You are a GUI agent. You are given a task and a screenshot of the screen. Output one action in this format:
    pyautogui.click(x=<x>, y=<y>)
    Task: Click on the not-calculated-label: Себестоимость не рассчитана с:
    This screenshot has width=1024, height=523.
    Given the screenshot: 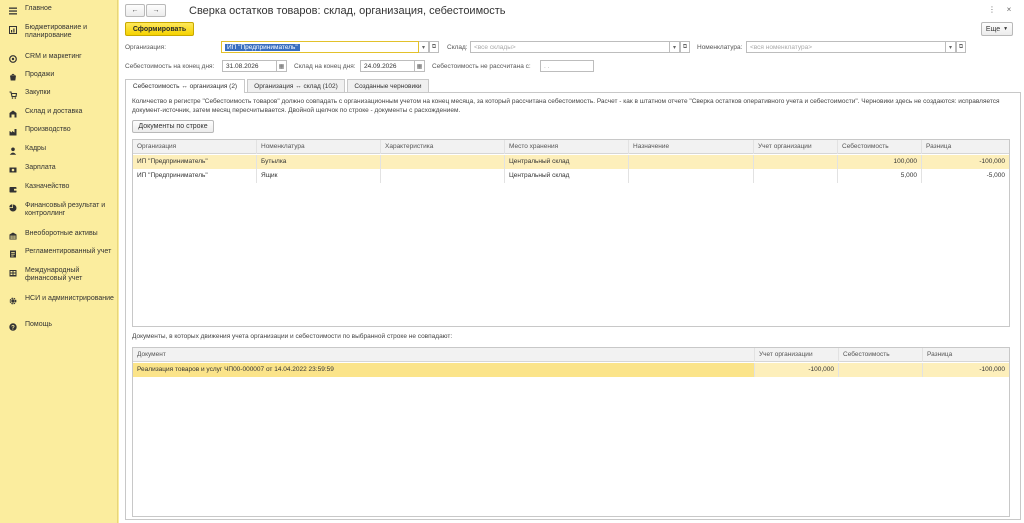 What is the action you would take?
    pyautogui.click(x=481, y=66)
    